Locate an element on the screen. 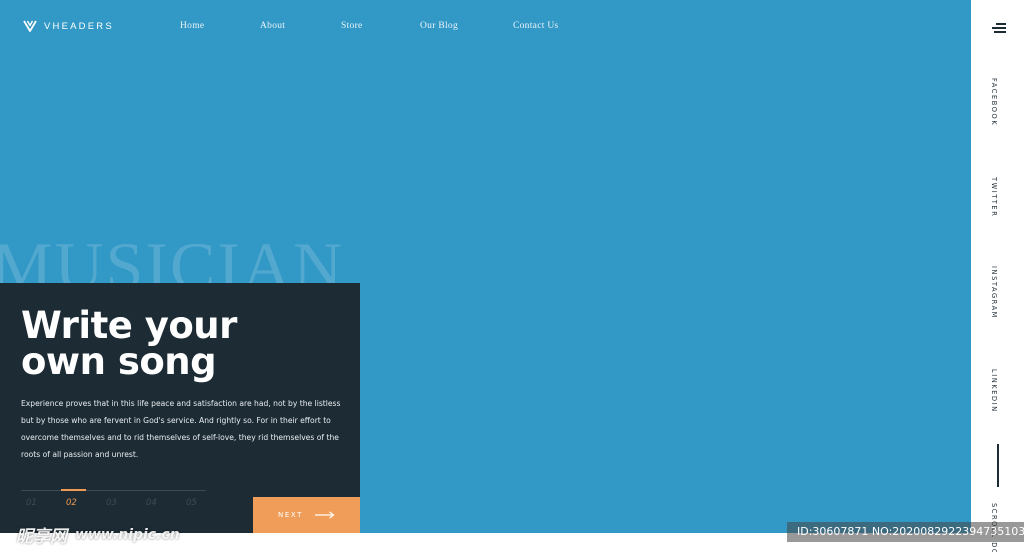  main-nav: Home About Store Our Blog Contact Us is located at coordinates (485, 28).